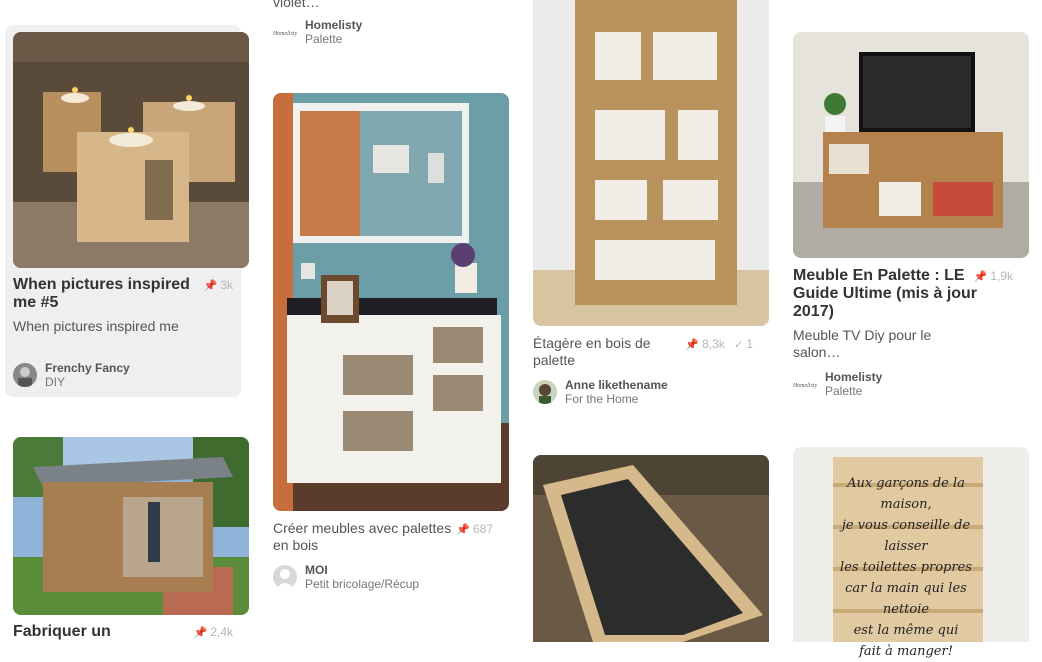 The height and width of the screenshot is (662, 1042). What do you see at coordinates (749, 344) in the screenshot?
I see `like-count-value: 1` at bounding box center [749, 344].